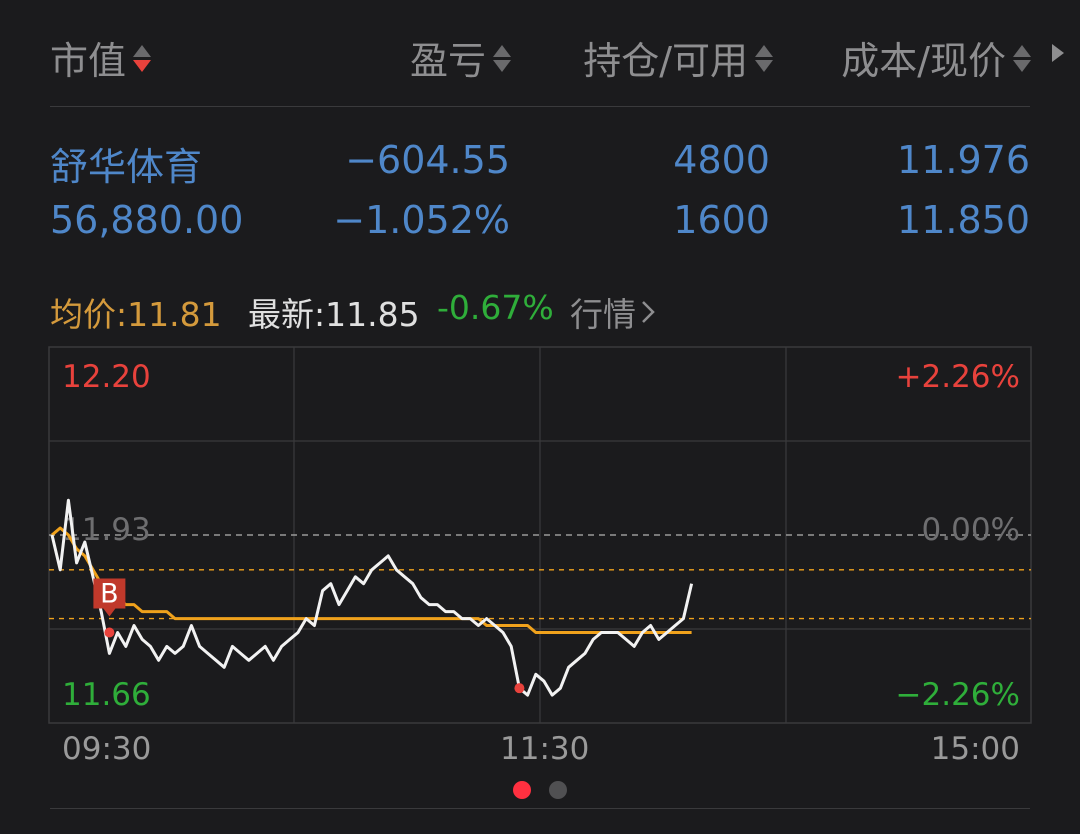  I want to click on y-label-bottom: 11.66, so click(106, 695).